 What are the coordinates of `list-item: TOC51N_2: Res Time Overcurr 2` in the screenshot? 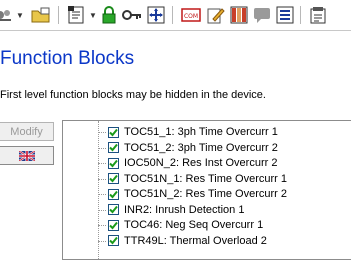 It's located at (193, 194).